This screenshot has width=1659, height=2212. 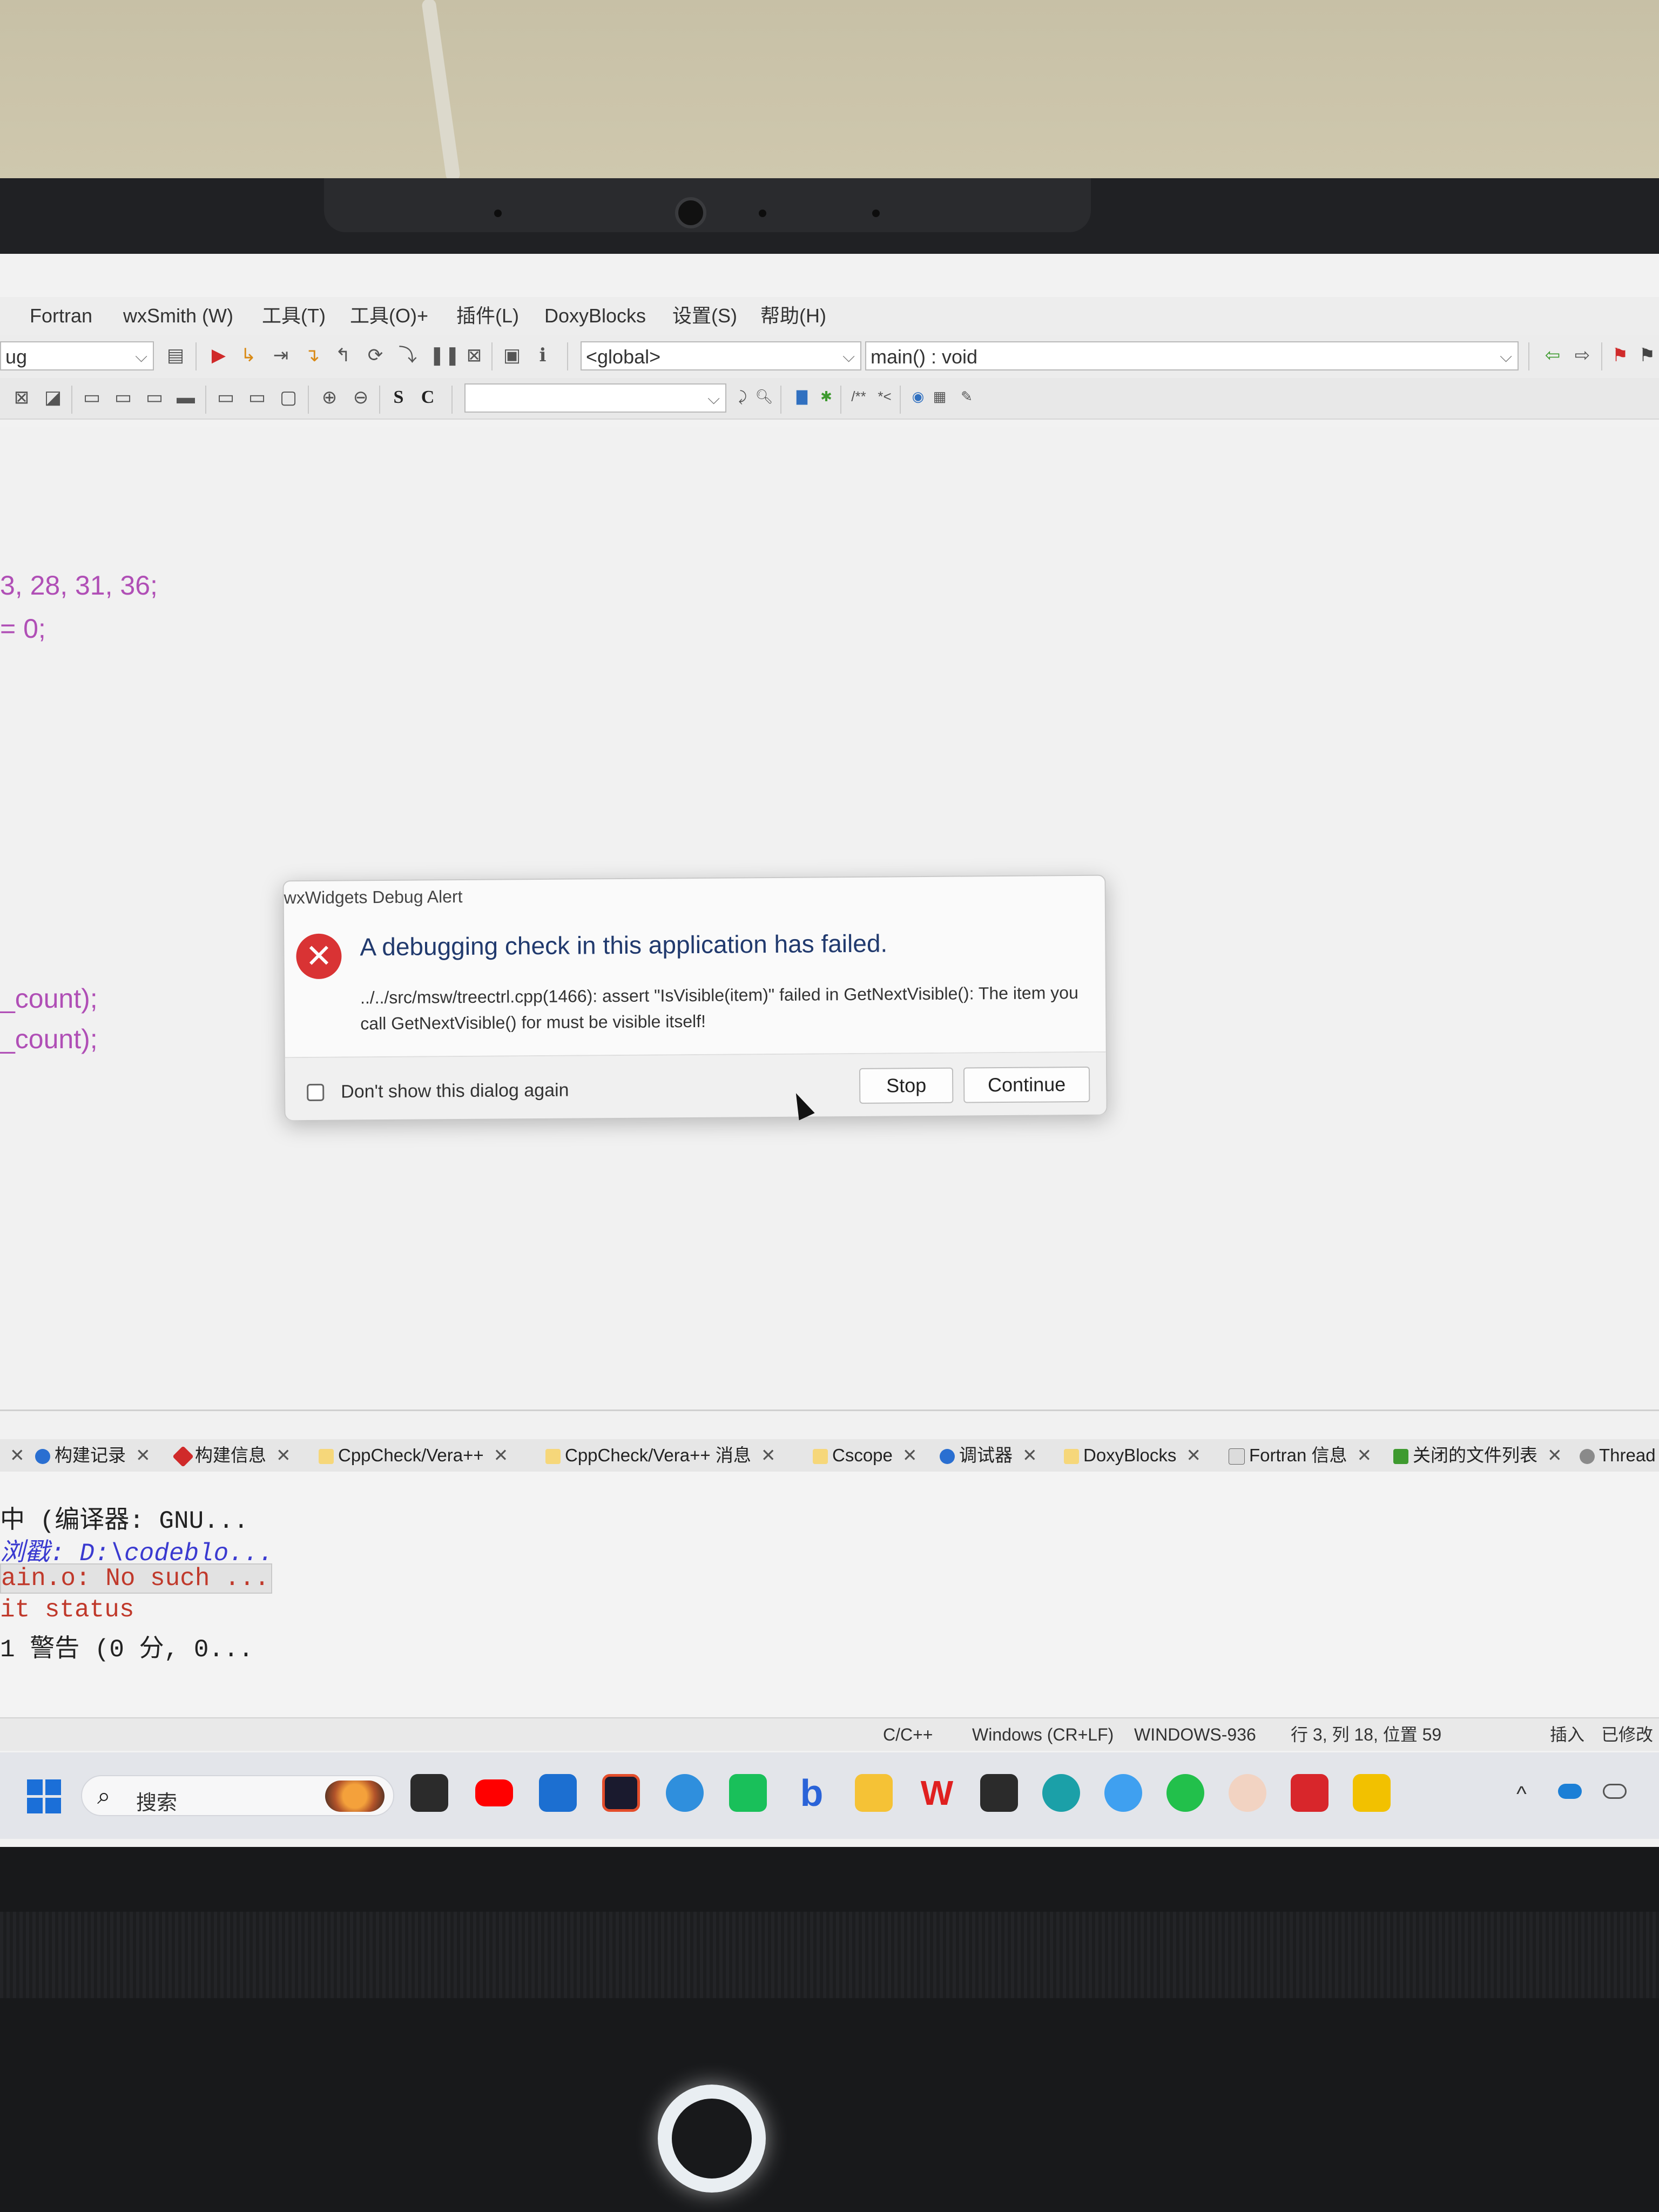 I want to click on bookmark-flag-icon: ⚑, so click(x=1620, y=355).